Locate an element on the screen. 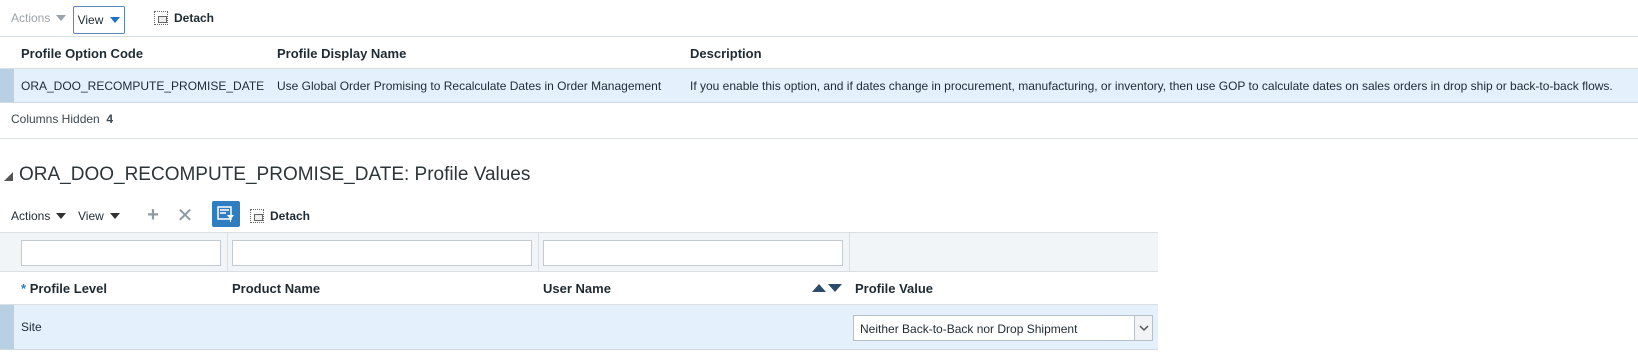 The height and width of the screenshot is (362, 1638). add-button: + is located at coordinates (153, 214).